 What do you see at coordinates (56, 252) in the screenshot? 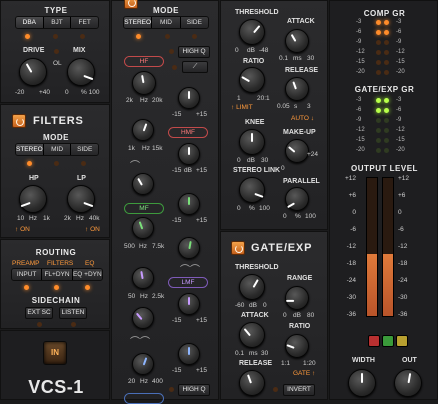
I see `routing-title: ROUTING` at bounding box center [56, 252].